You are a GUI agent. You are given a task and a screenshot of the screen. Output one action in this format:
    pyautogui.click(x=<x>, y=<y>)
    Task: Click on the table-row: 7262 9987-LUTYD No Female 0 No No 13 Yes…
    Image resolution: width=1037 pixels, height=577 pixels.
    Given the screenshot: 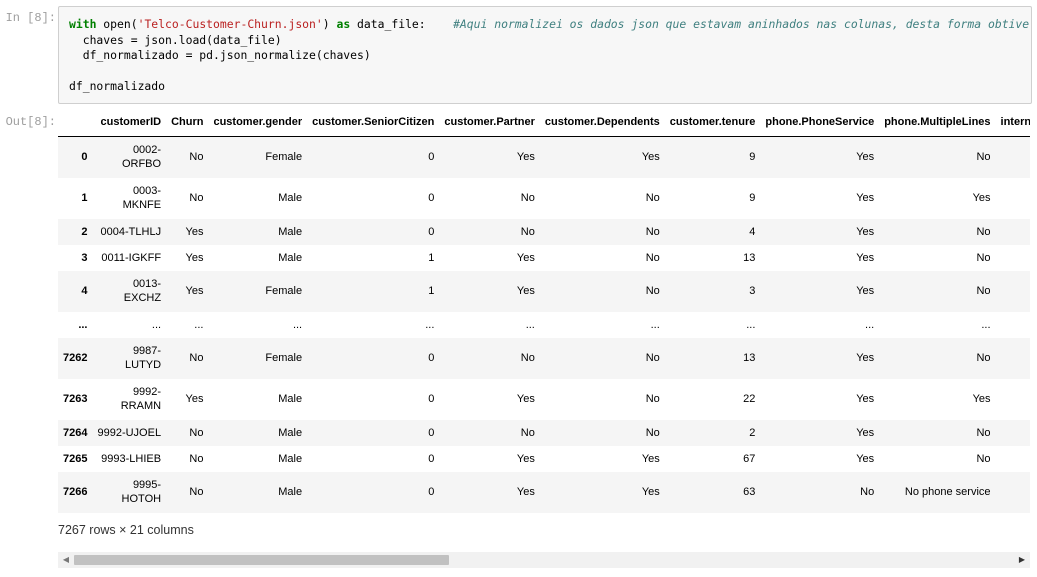 What is the action you would take?
    pyautogui.click(x=544, y=358)
    